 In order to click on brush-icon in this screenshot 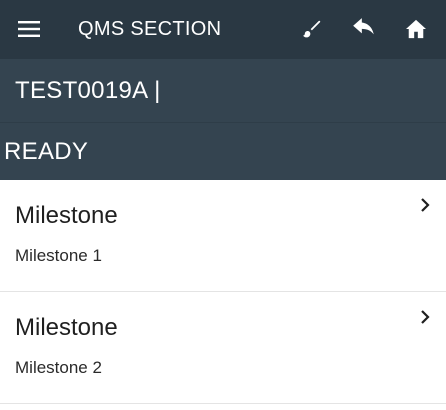, I will do `click(312, 29)`.